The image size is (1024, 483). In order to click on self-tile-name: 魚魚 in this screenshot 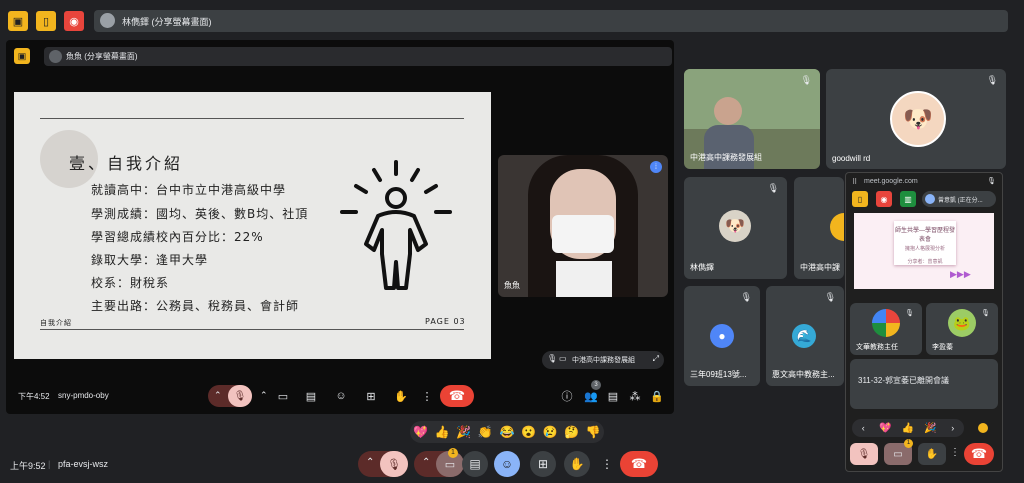, I will do `click(512, 285)`.